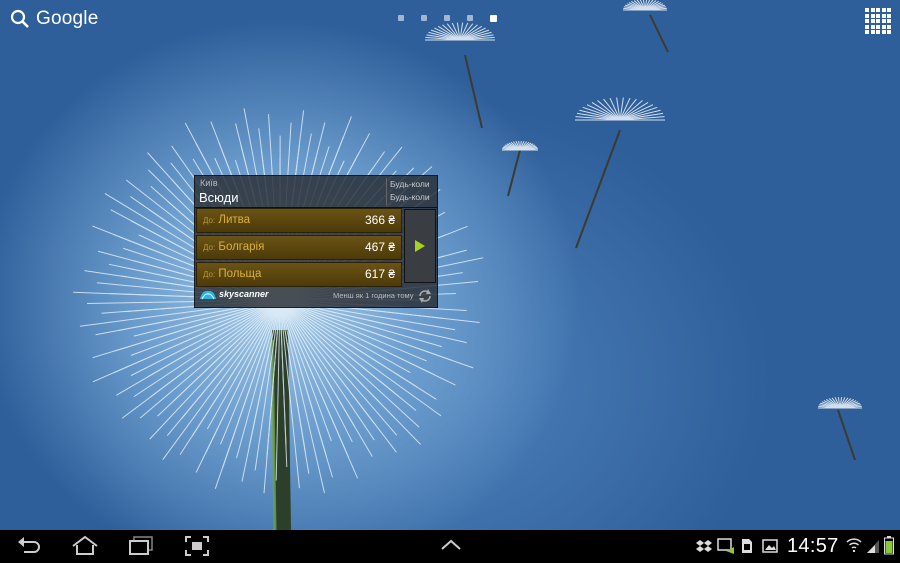 This screenshot has height=563, width=900. I want to click on search-icon, so click(19, 18).